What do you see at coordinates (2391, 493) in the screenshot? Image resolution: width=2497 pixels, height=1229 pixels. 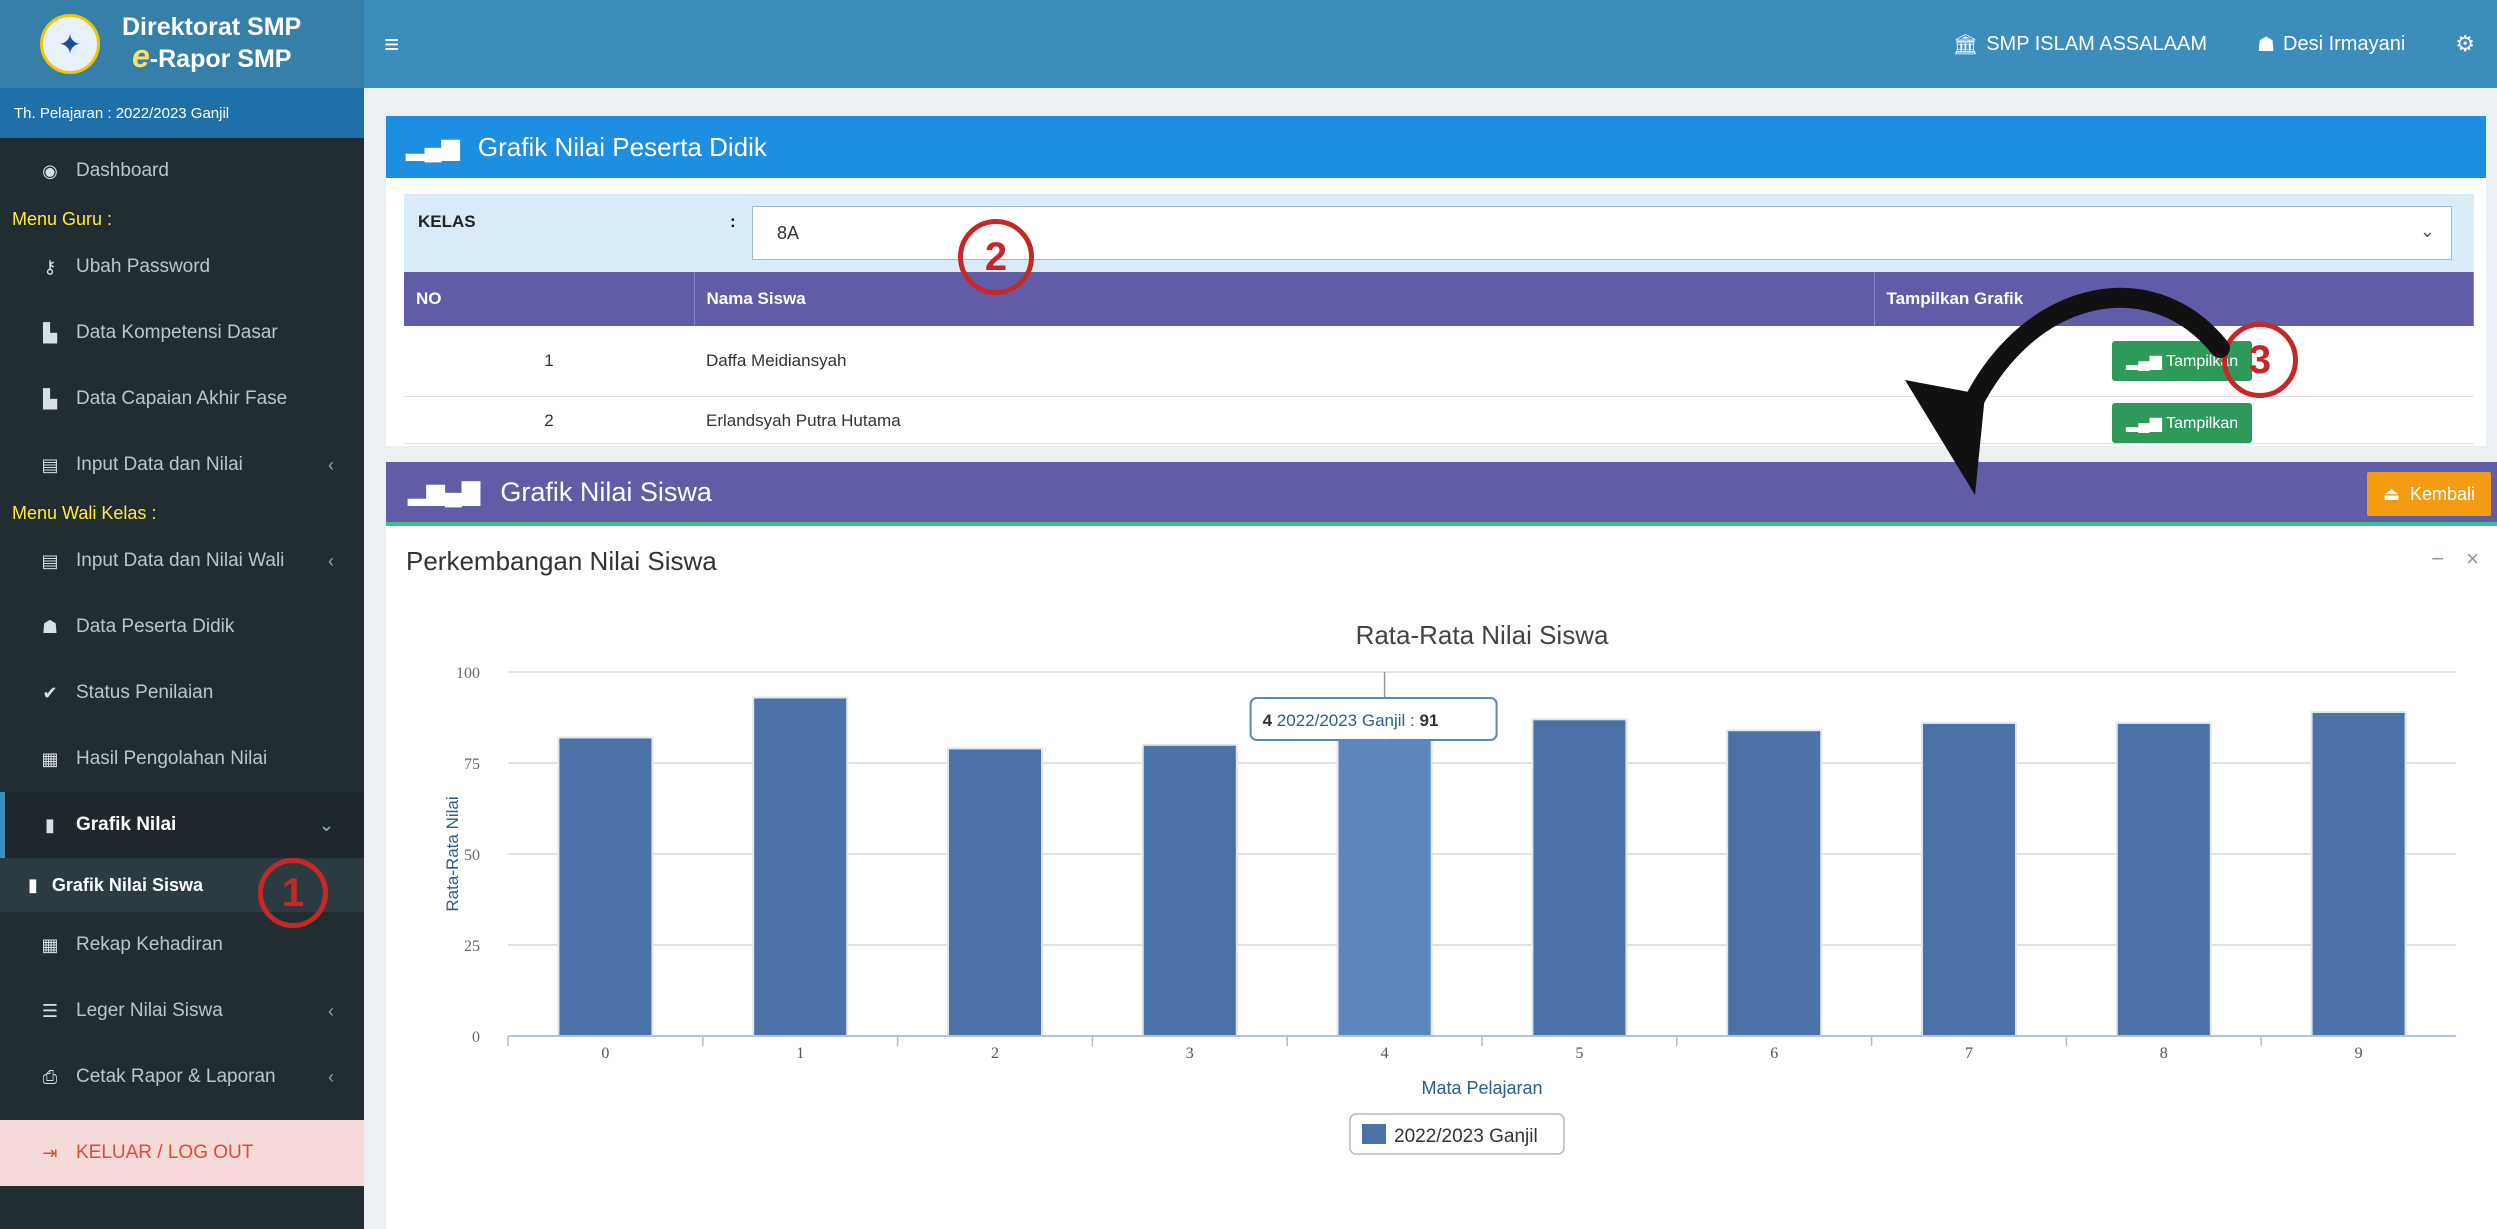 I see `eject-icon: ⏏` at bounding box center [2391, 493].